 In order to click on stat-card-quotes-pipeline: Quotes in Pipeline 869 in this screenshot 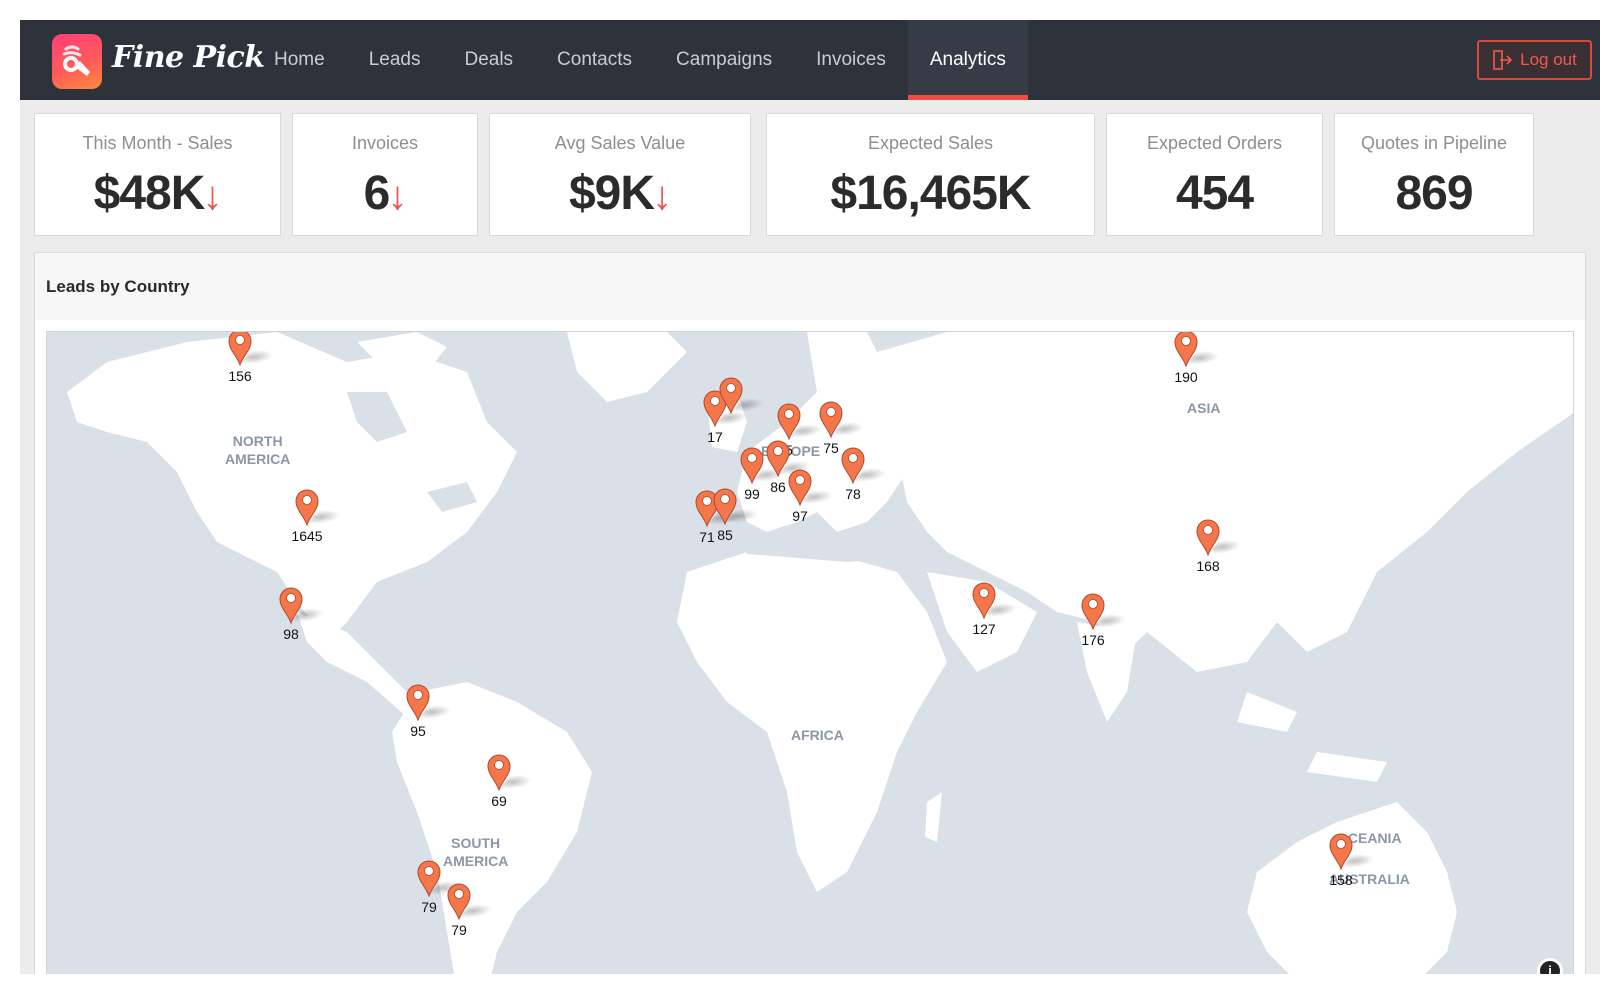, I will do `click(1434, 174)`.